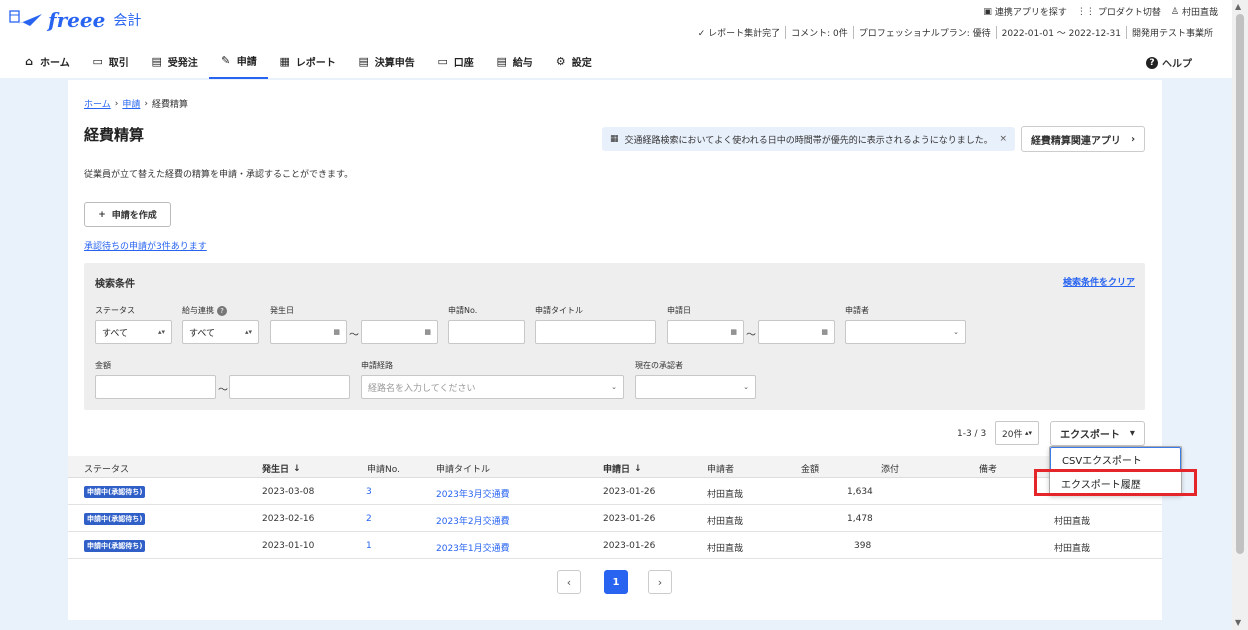  Describe the element at coordinates (110, 62) in the screenshot. I see `nav-transactions: ▭ 取引` at that location.